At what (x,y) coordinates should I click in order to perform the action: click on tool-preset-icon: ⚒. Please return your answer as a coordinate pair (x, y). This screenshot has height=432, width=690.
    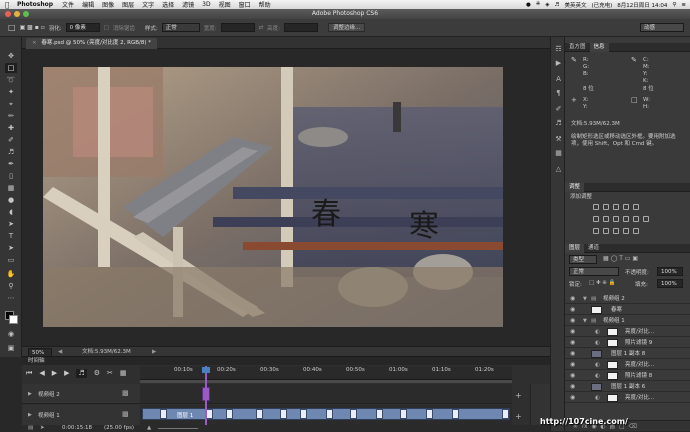
    Looking at the image, I should click on (558, 139).